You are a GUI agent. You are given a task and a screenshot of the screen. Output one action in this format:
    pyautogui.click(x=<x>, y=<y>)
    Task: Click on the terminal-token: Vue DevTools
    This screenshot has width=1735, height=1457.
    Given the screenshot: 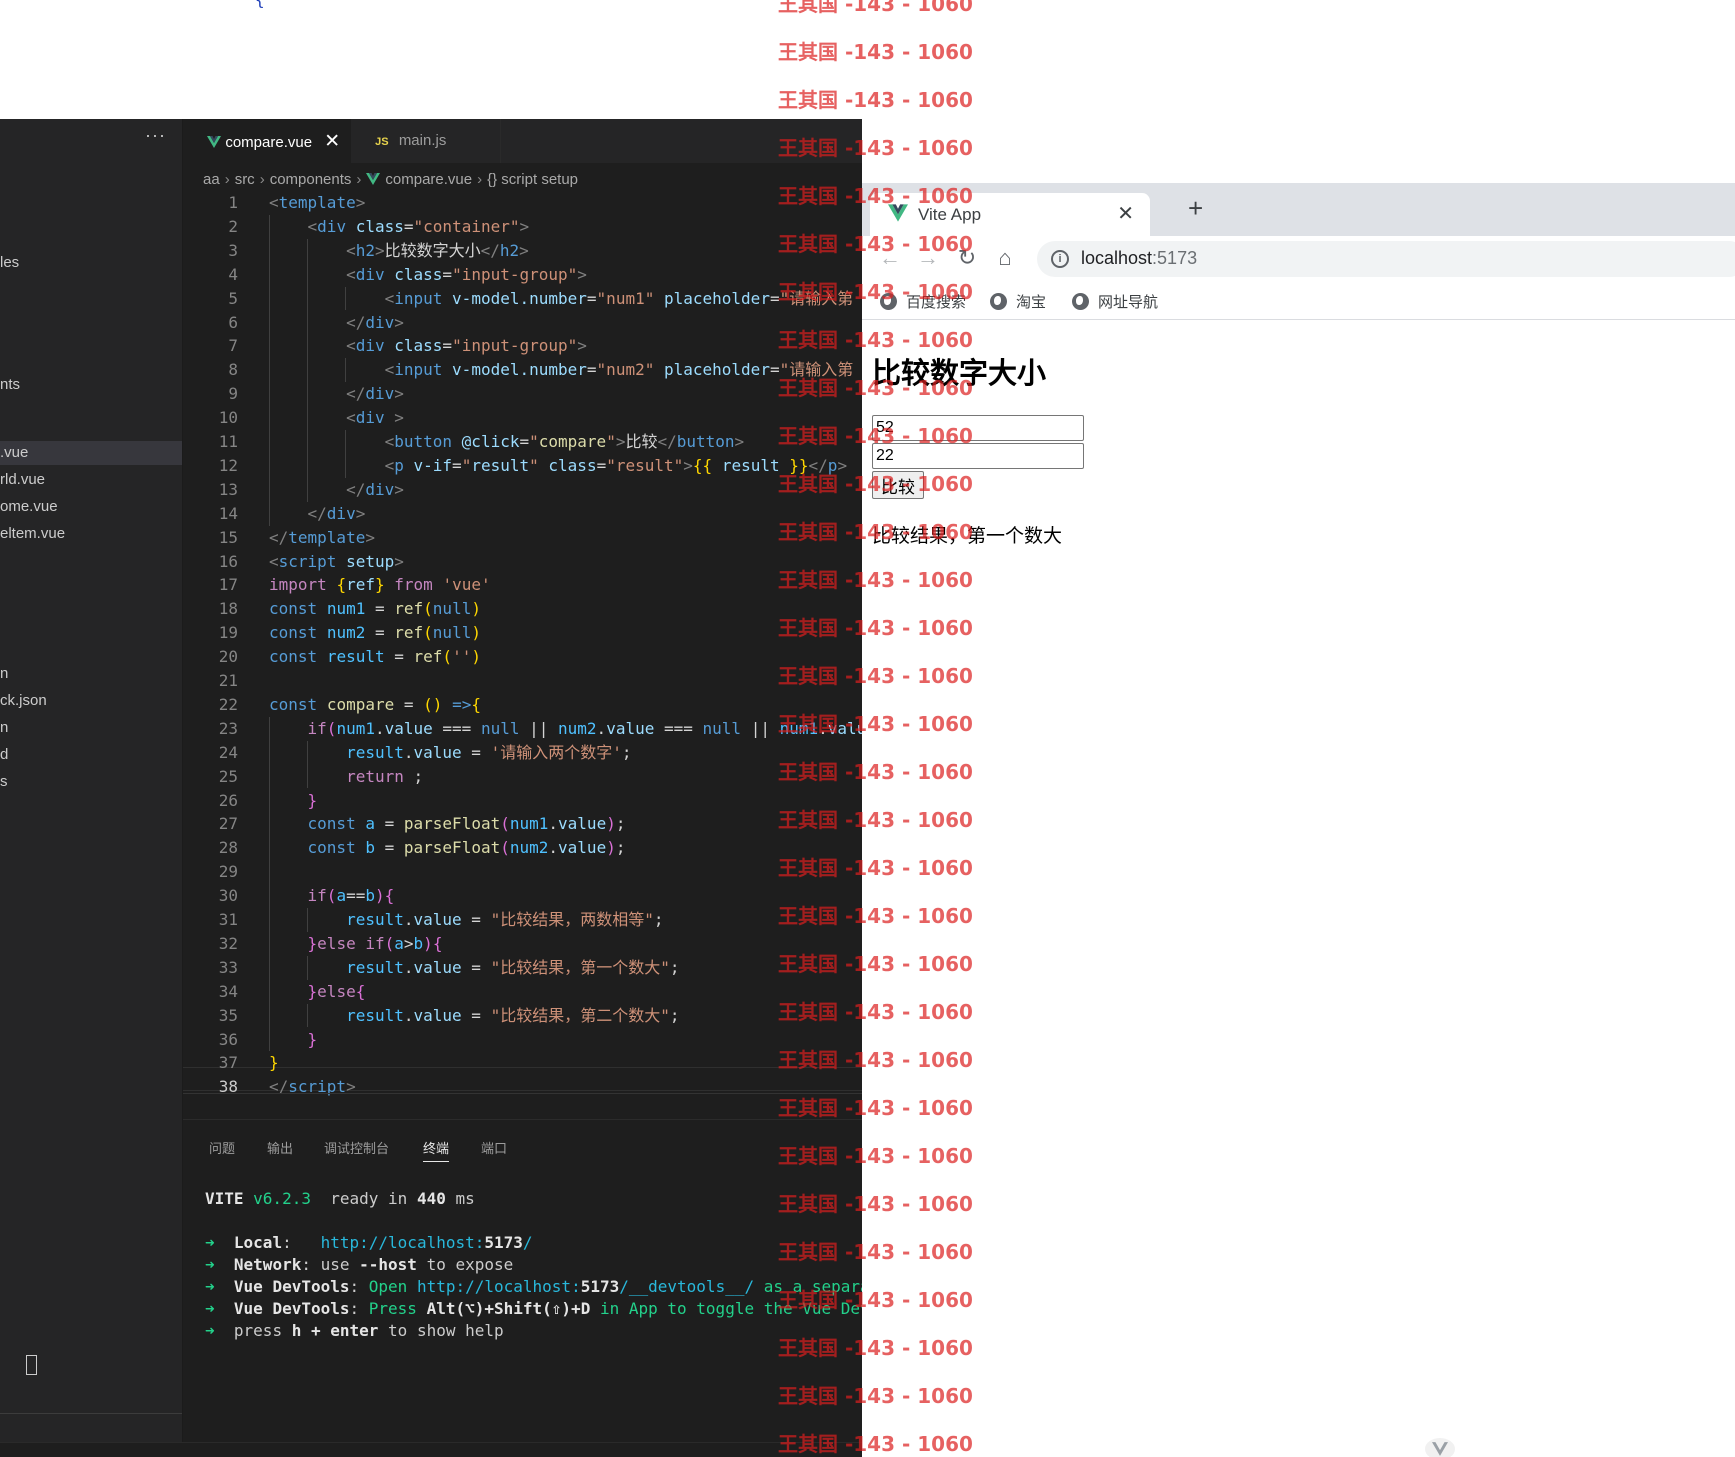 What is the action you would take?
    pyautogui.click(x=291, y=1286)
    